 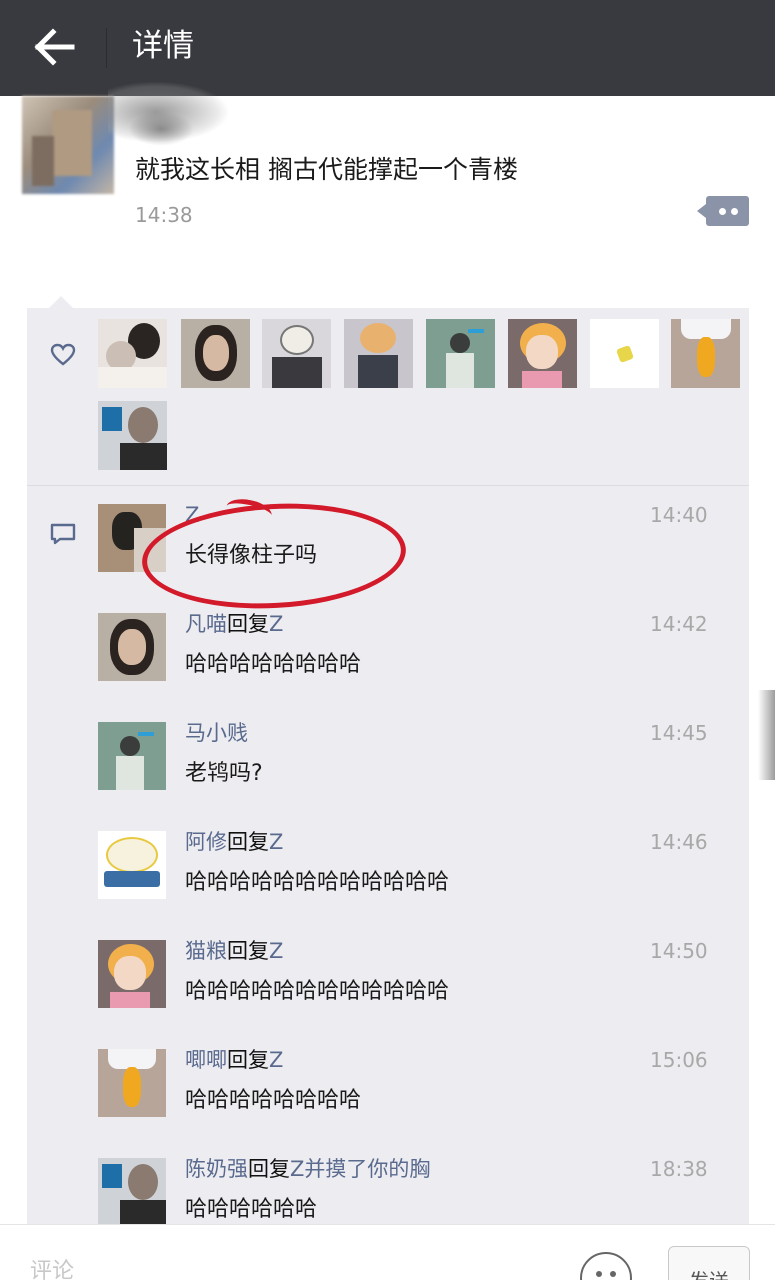 What do you see at coordinates (326, 169) in the screenshot?
I see `post-text: 就我这长相 搁古代能撑起一个青楼` at bounding box center [326, 169].